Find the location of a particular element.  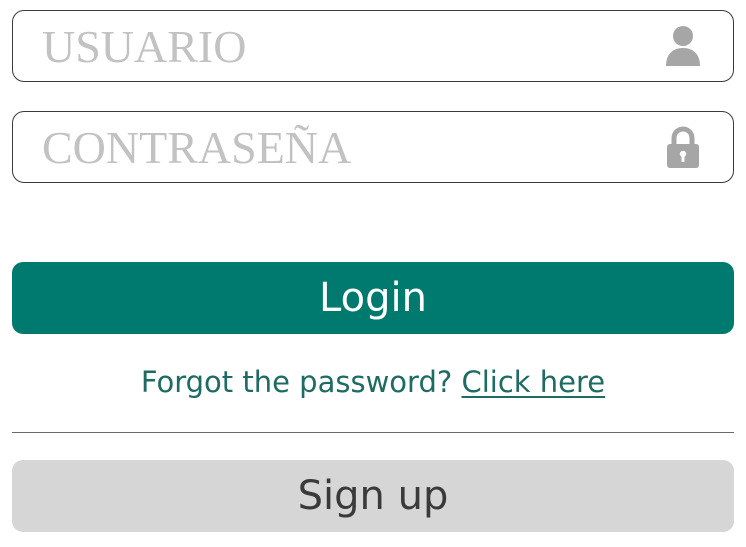

forgot-password-row: Forgot the password? Click here is located at coordinates (373, 382).